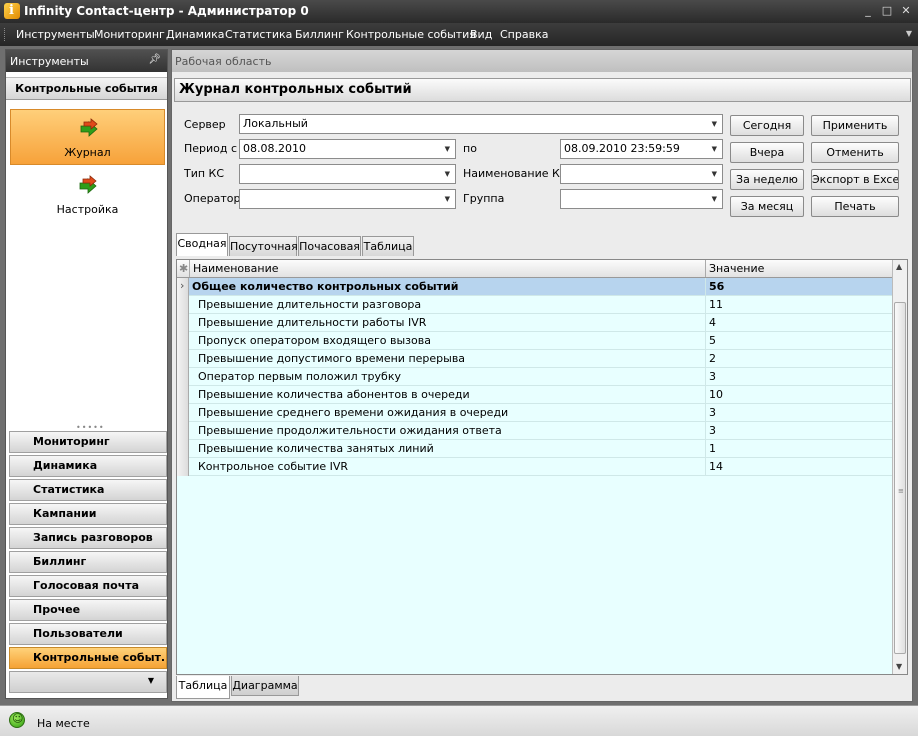 This screenshot has width=918, height=736. I want to click on vertical-scrollbar: ▲ ≡ ▼, so click(899, 467).